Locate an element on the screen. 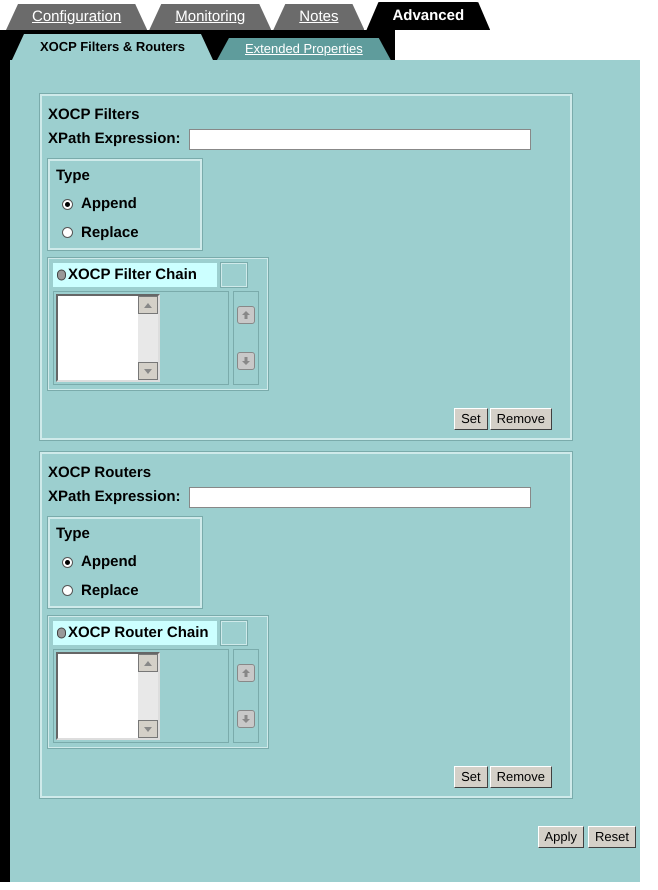 The width and height of the screenshot is (658, 890). tab: Configuration is located at coordinates (77, 17).